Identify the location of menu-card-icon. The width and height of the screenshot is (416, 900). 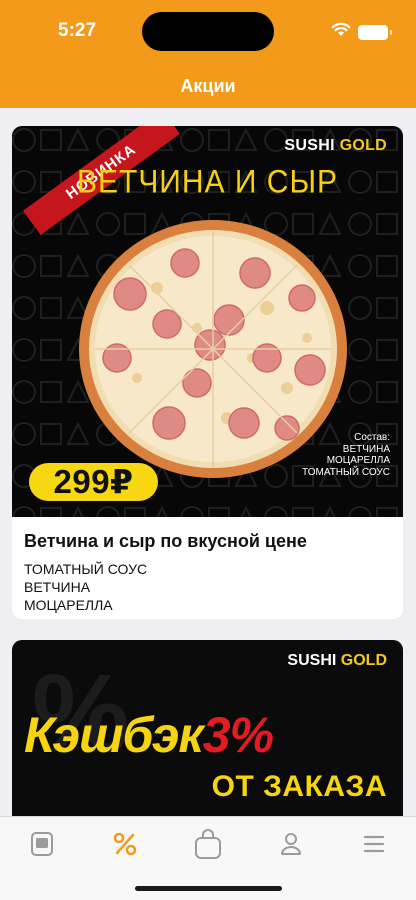
(42, 844).